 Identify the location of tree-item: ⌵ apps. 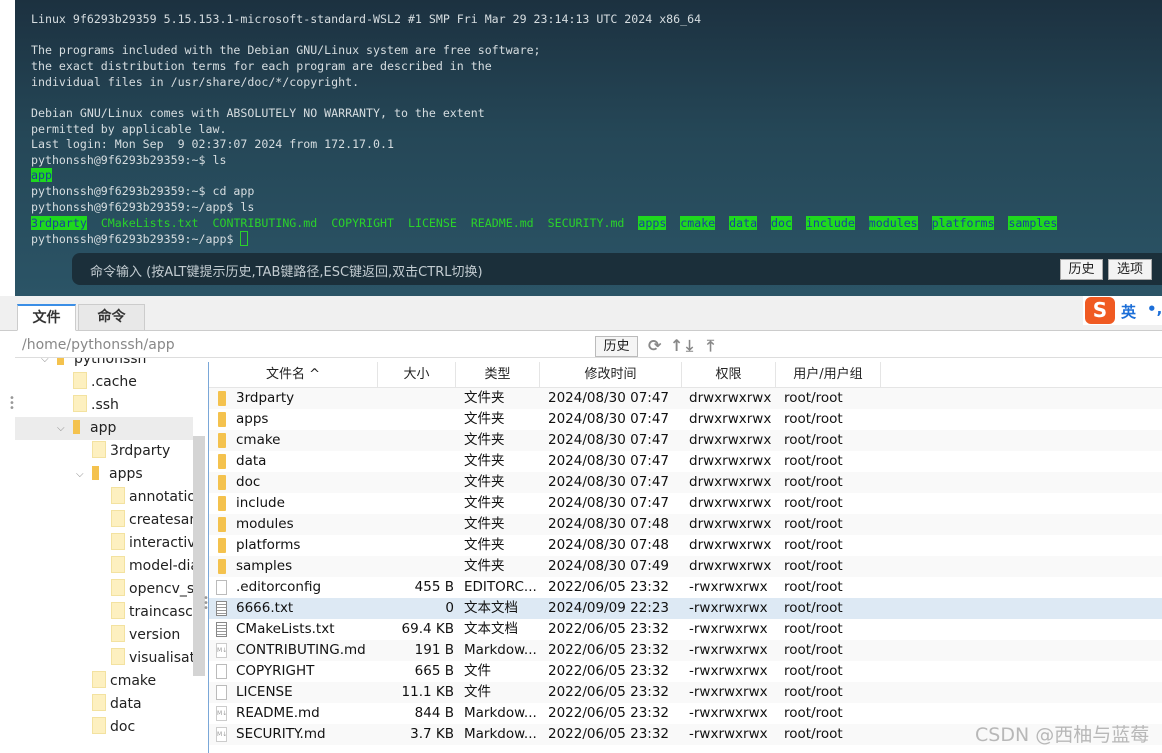
(104, 474).